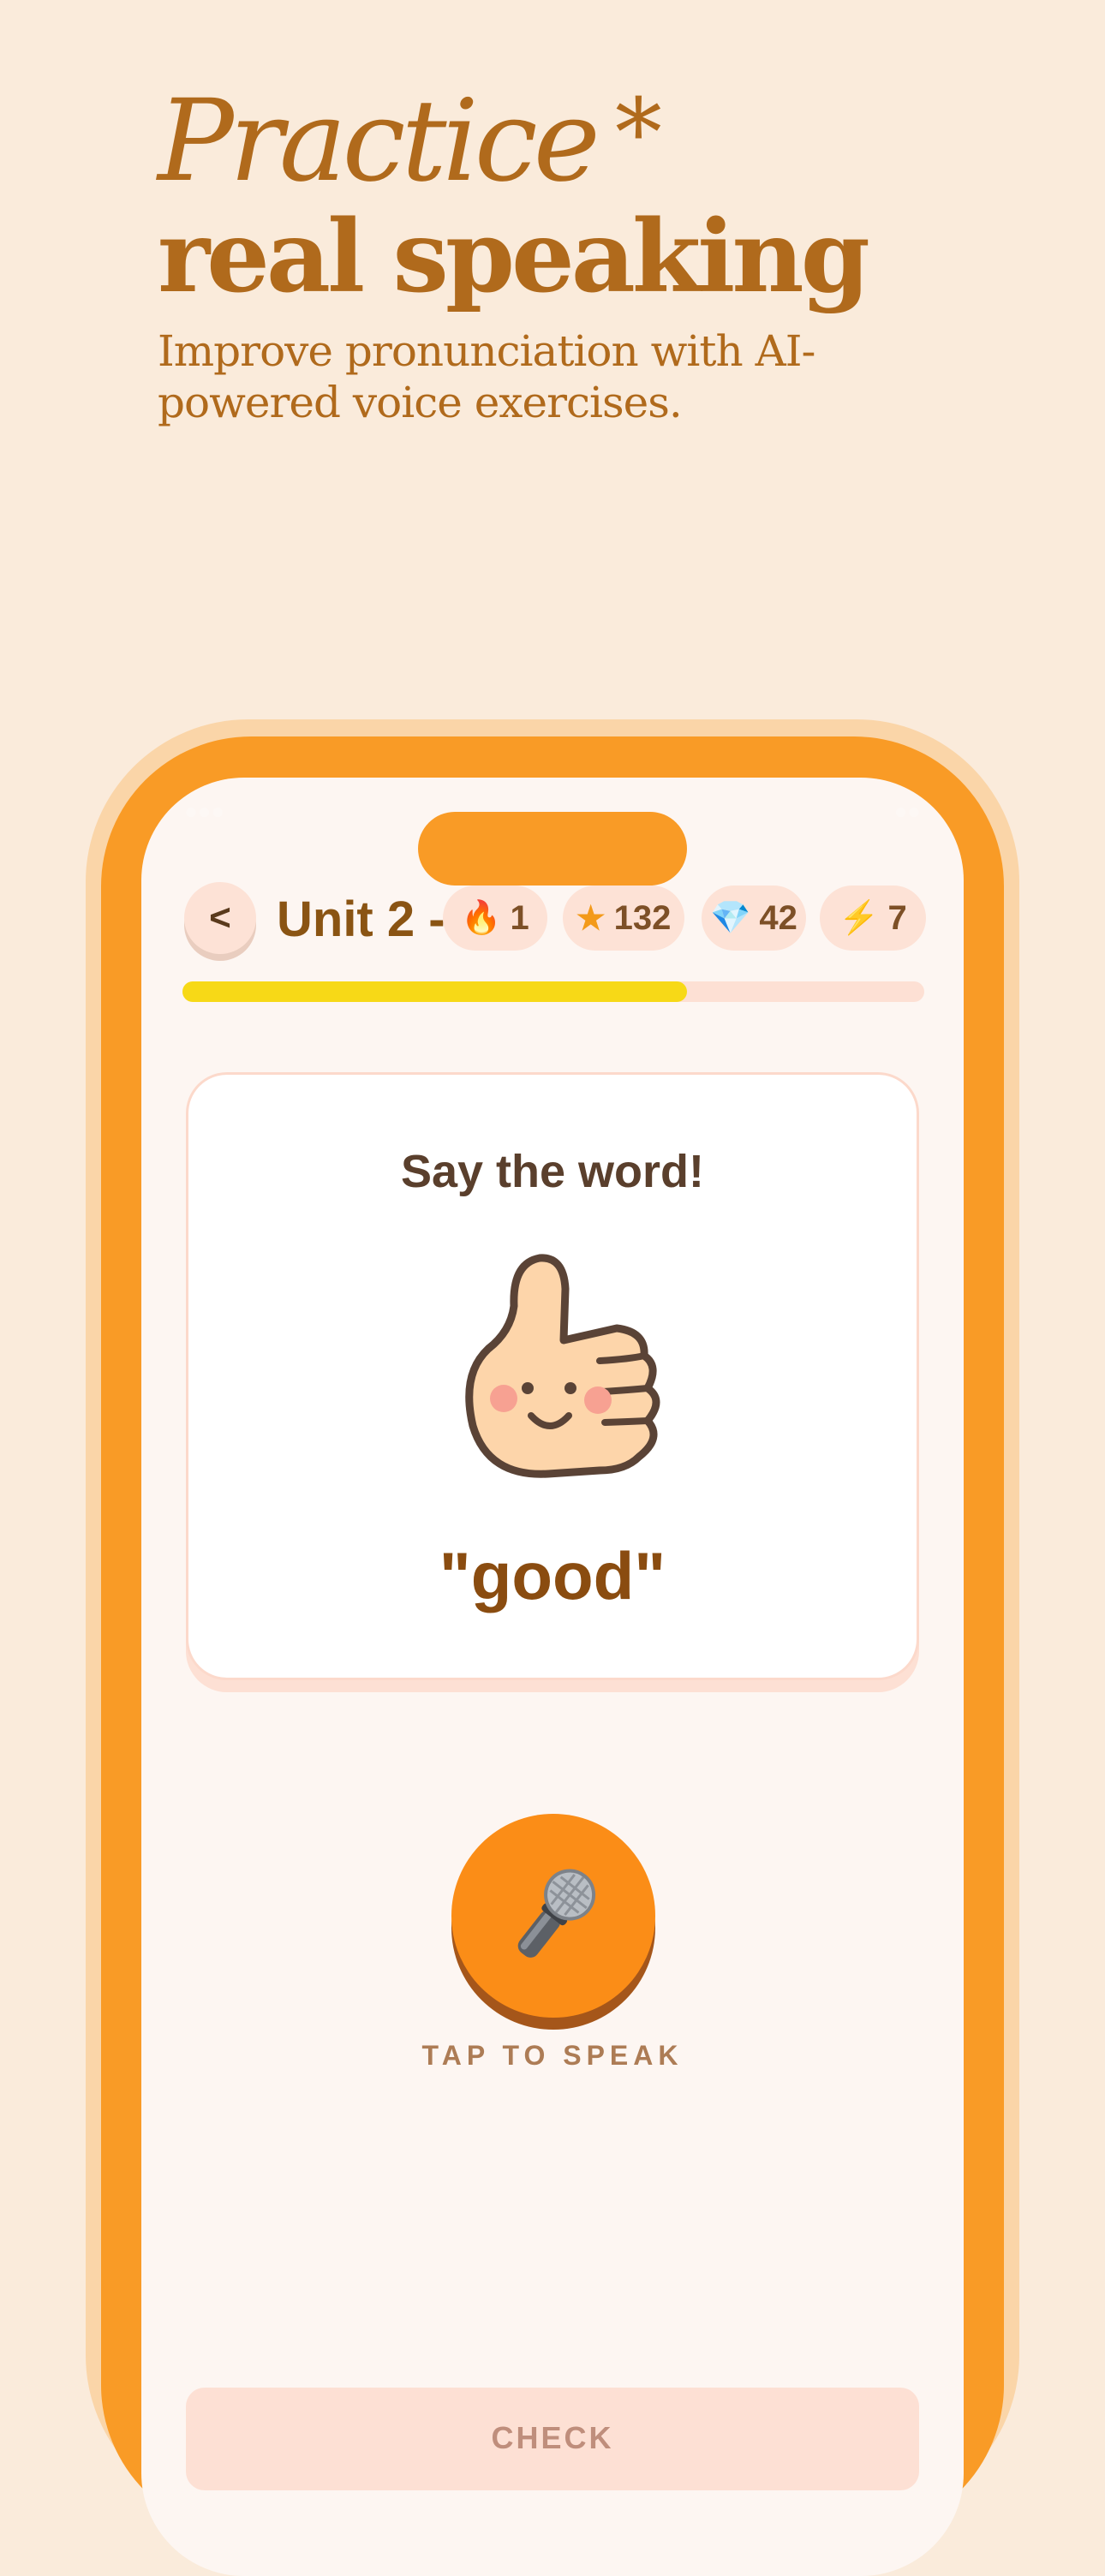  What do you see at coordinates (591, 918) in the screenshot?
I see `star-icon: ★` at bounding box center [591, 918].